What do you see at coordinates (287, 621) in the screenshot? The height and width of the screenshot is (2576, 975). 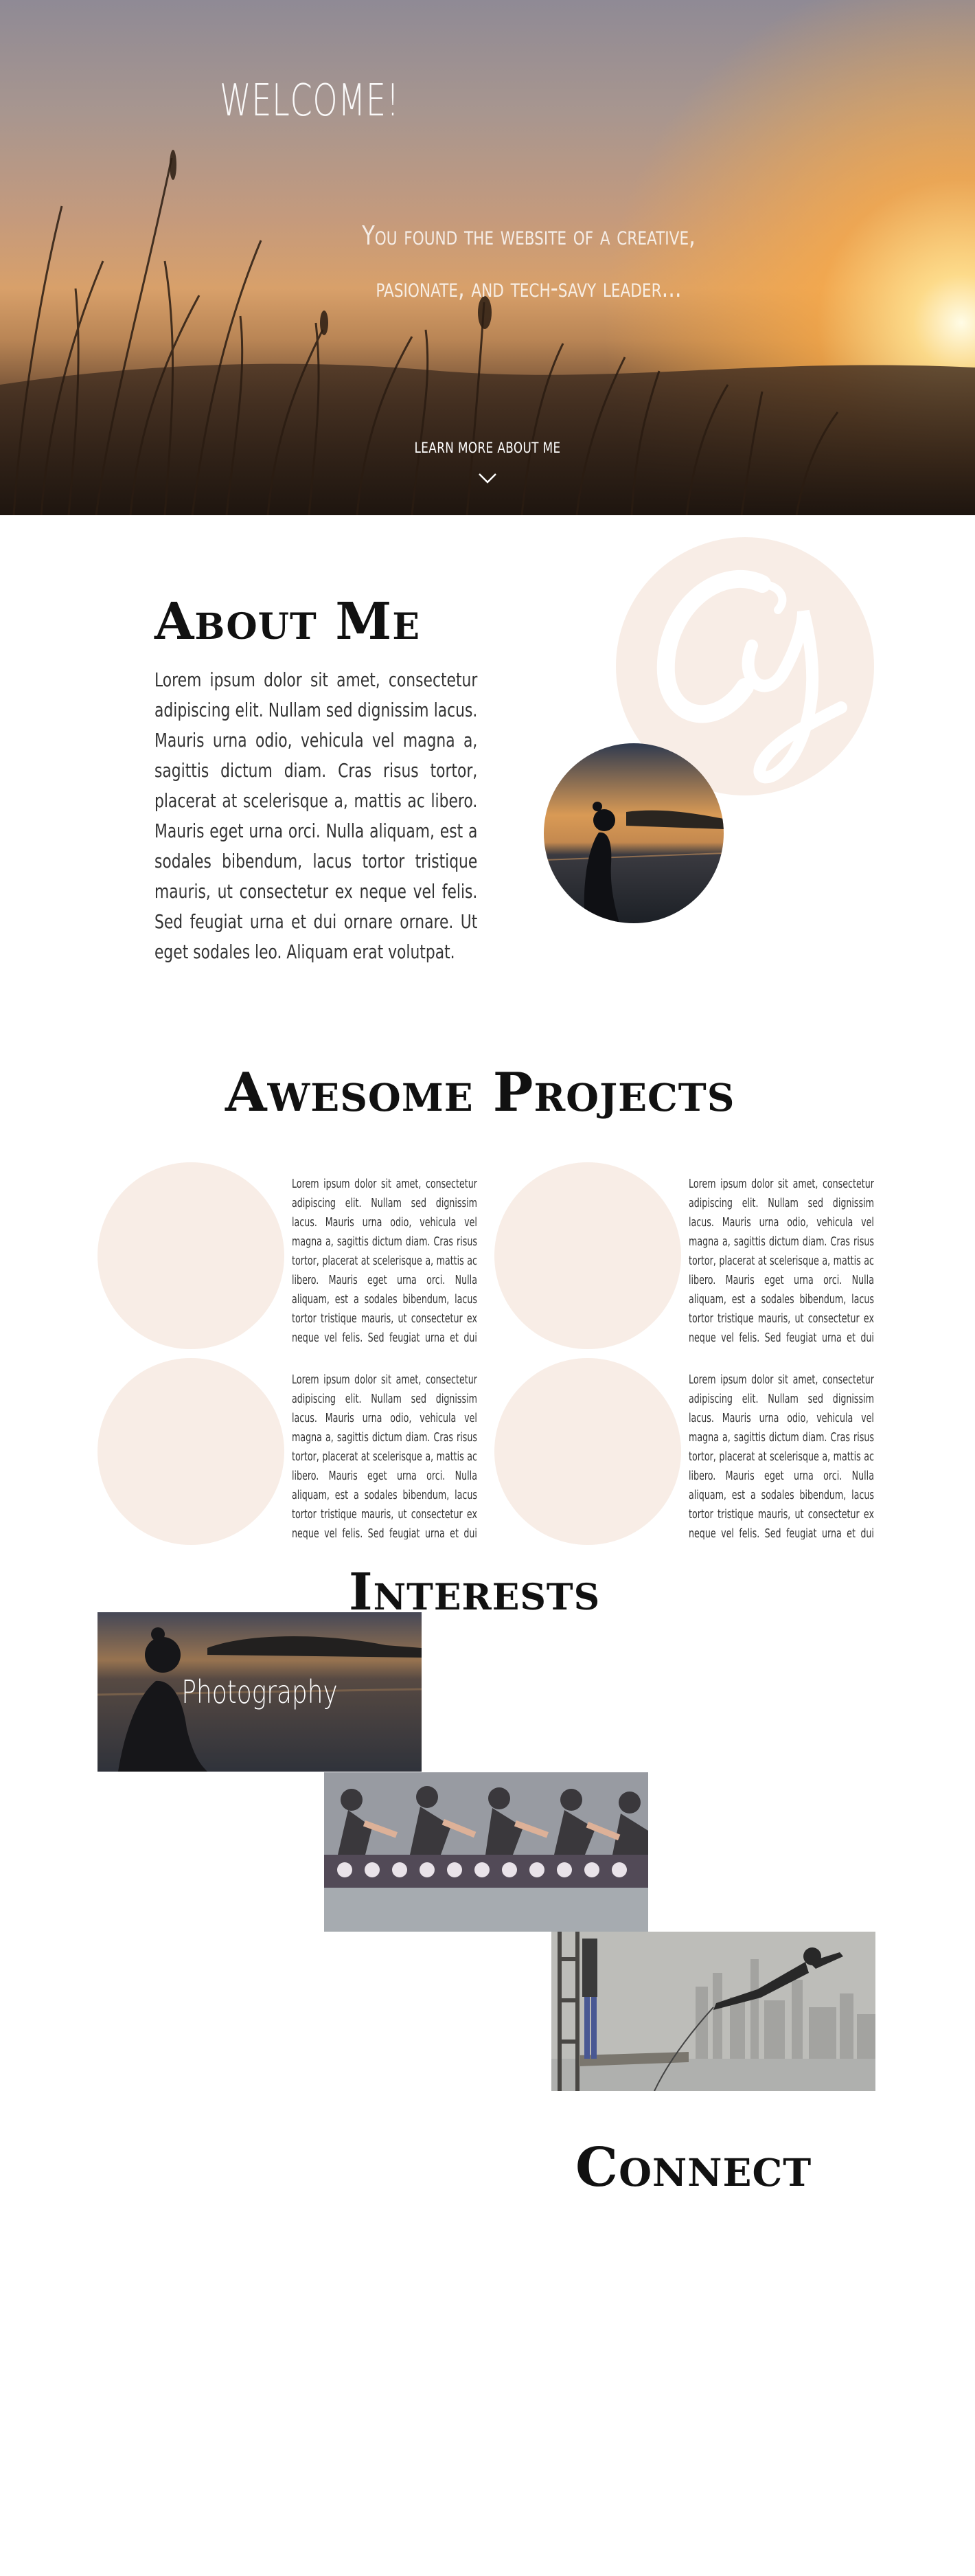 I see `about-title: About Me` at bounding box center [287, 621].